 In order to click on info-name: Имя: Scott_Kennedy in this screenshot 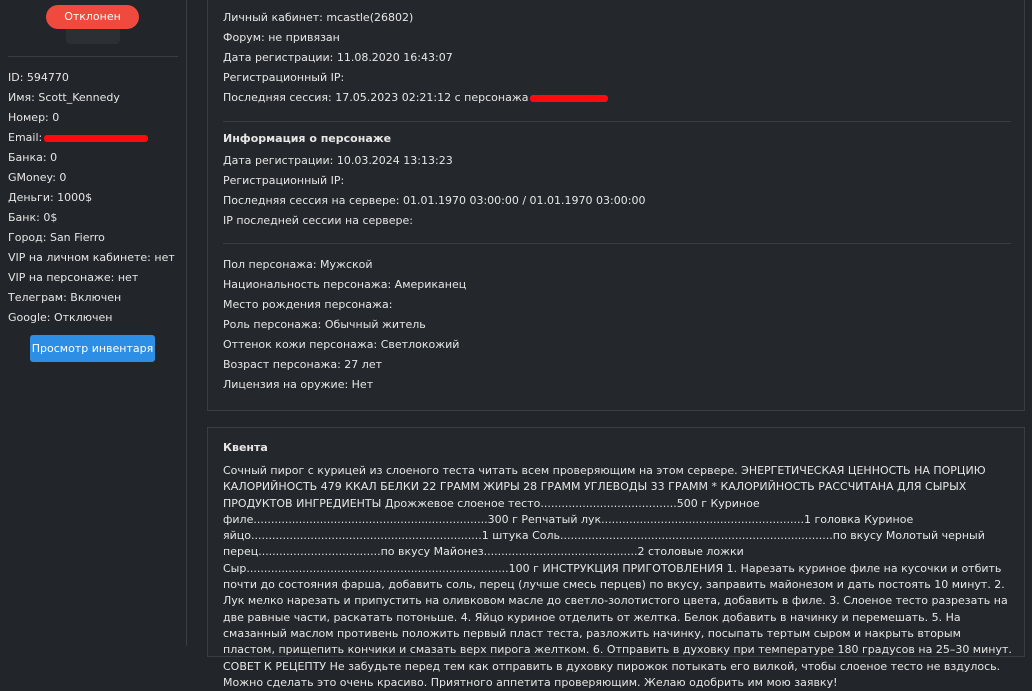, I will do `click(64, 97)`.